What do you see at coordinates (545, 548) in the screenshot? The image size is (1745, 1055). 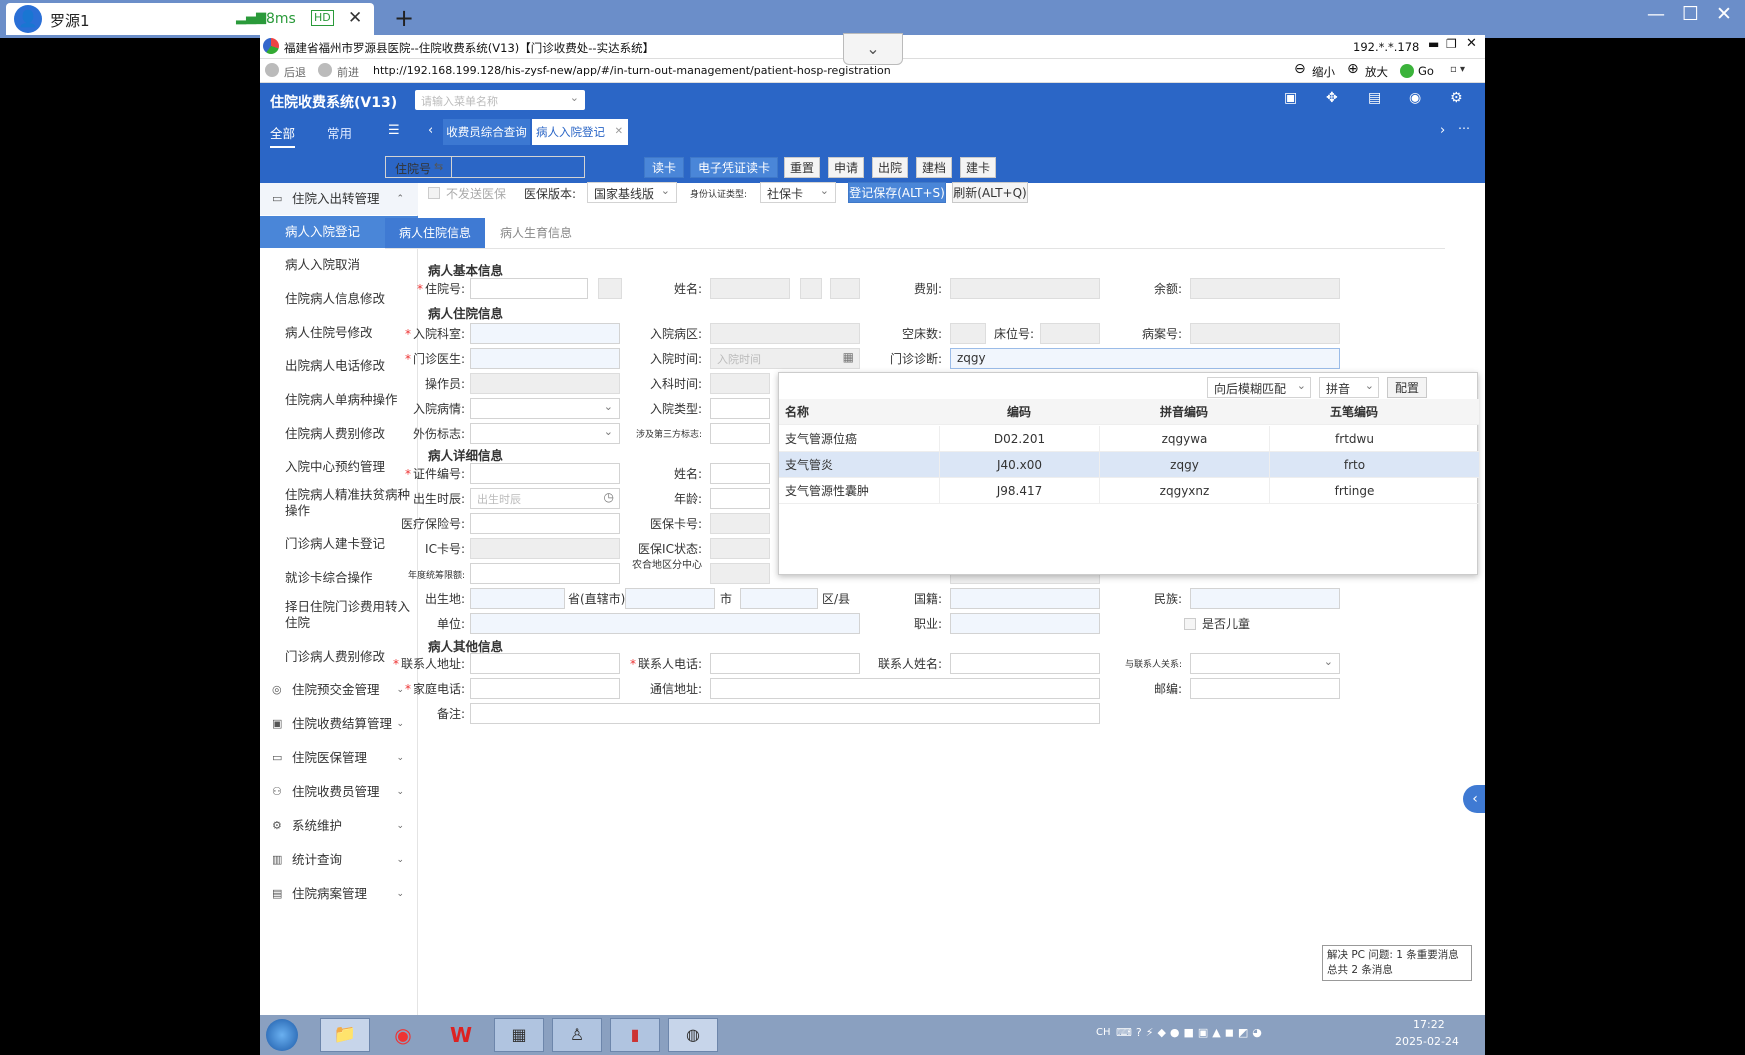 I see `ic-no-input` at bounding box center [545, 548].